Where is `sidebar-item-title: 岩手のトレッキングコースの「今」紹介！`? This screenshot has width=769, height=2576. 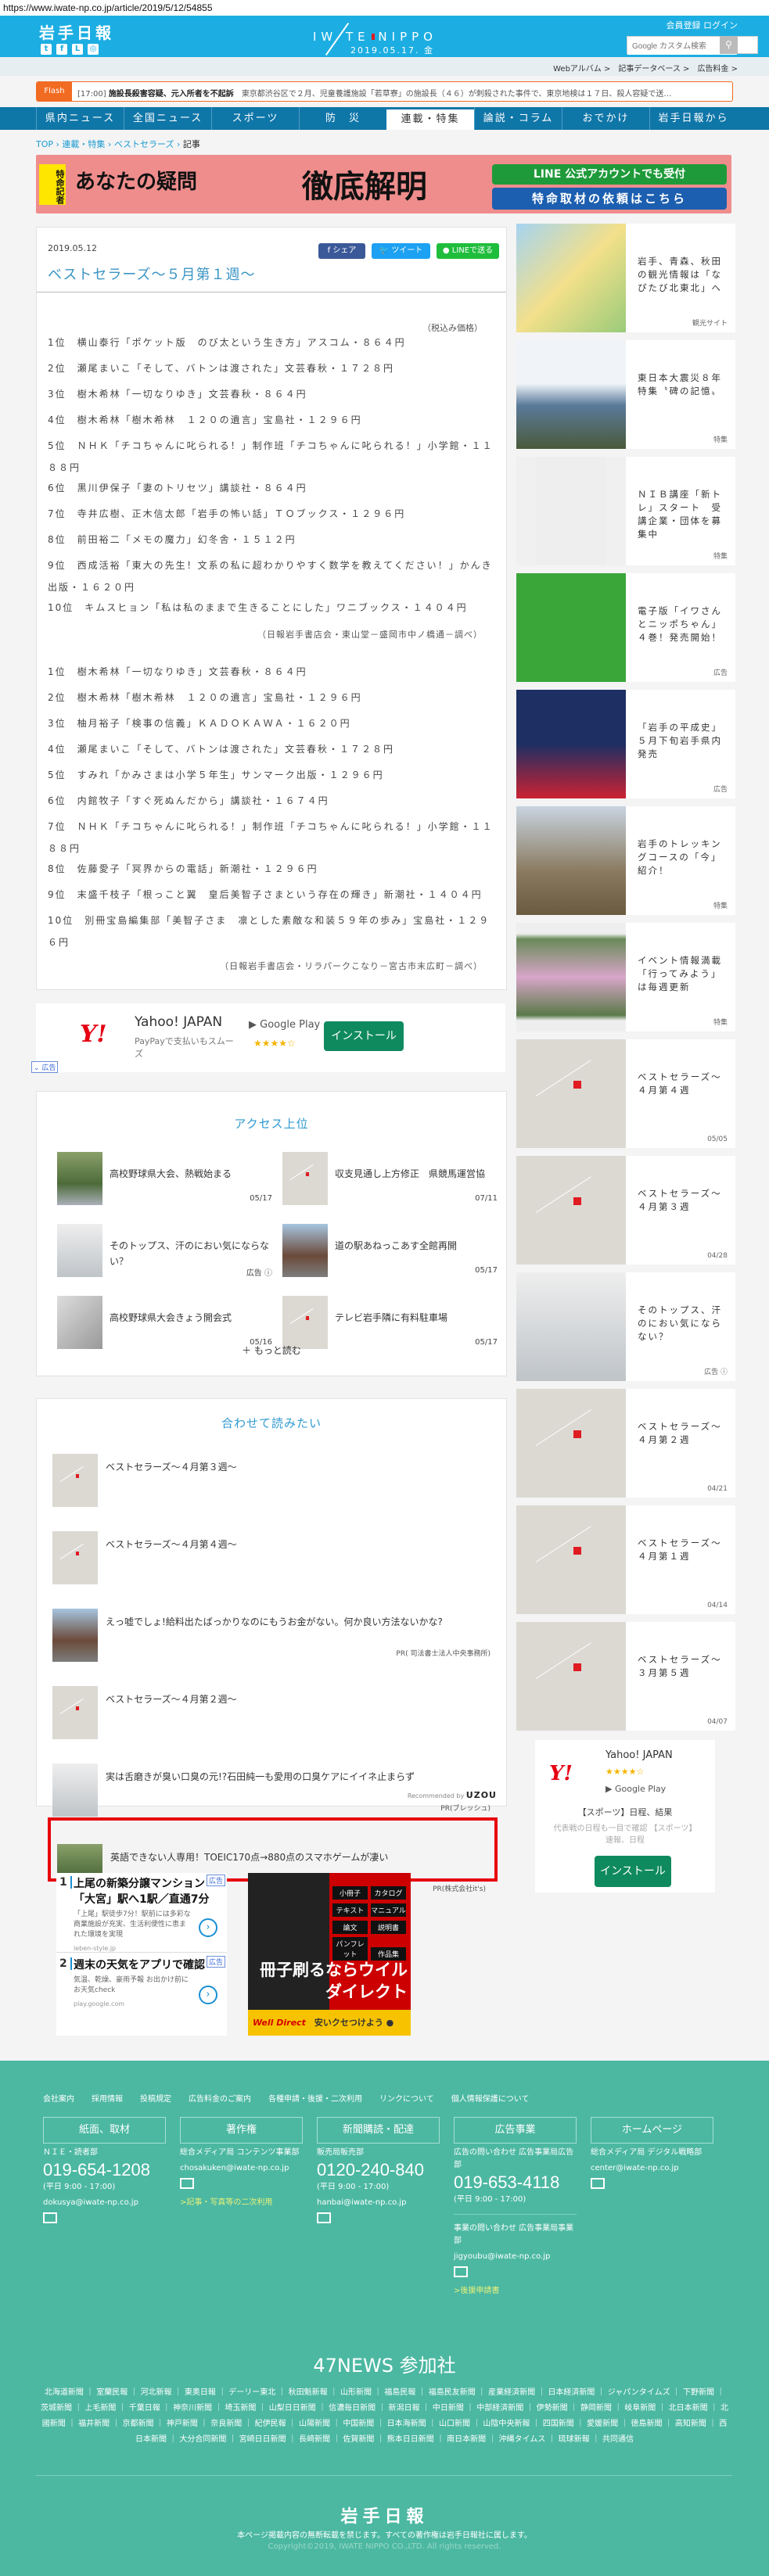
sidebar-item-title: 岩手のトレッキングコースの「今」紹介！ is located at coordinates (683, 857).